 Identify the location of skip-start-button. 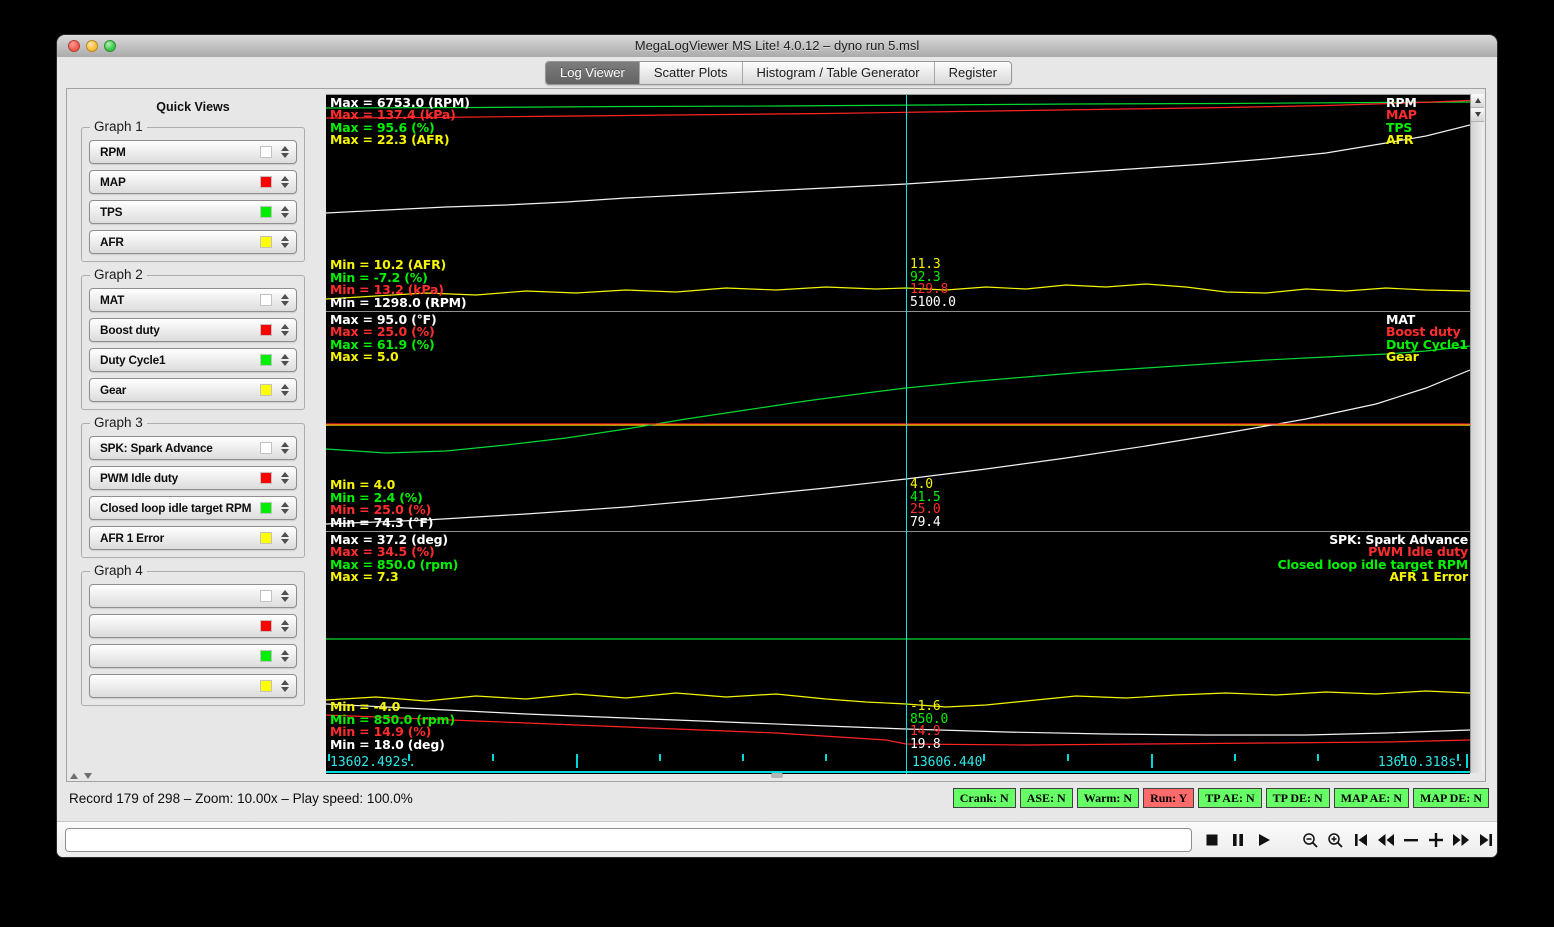
(1360, 840).